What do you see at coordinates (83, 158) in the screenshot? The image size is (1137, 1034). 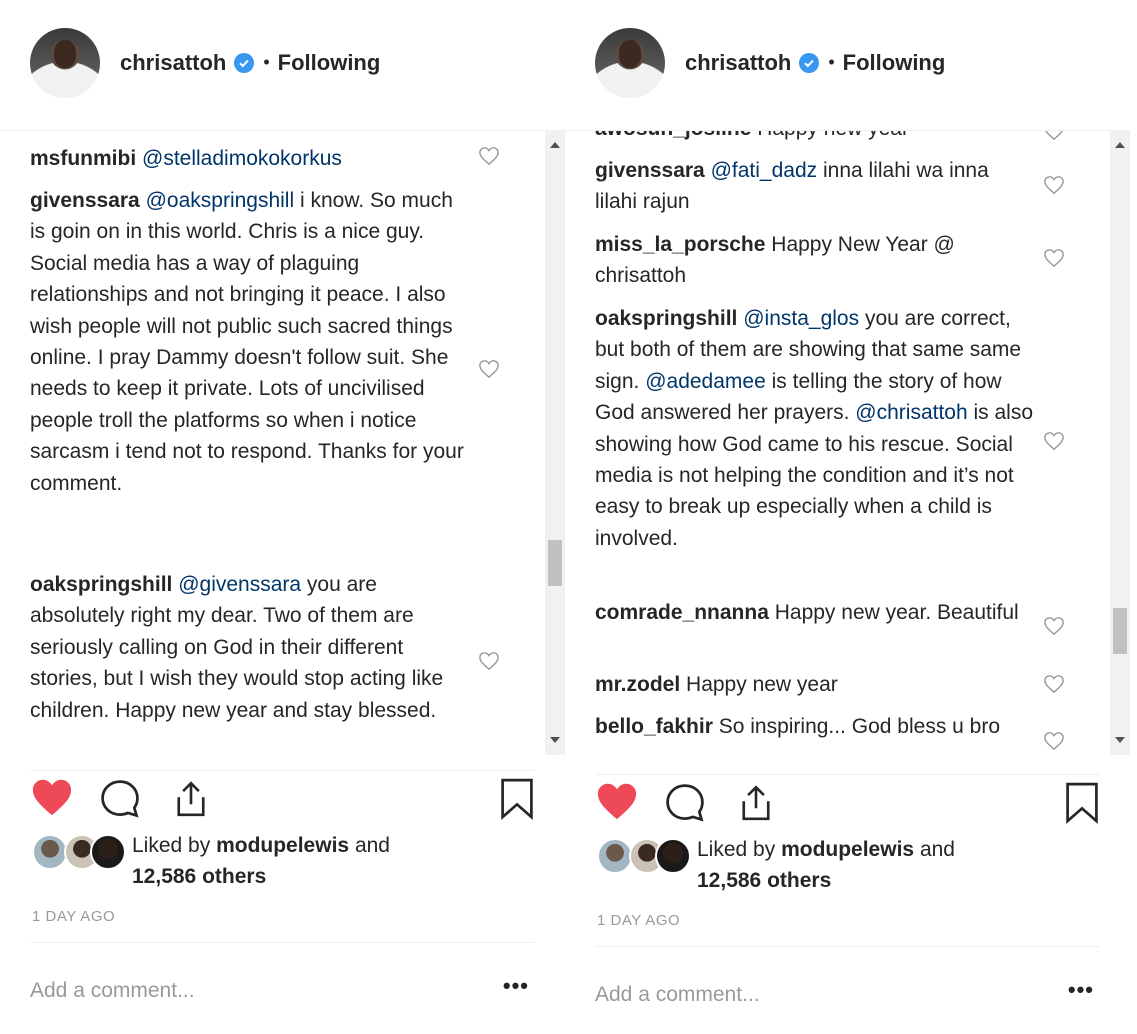 I see `comment-username: msfunmibi` at bounding box center [83, 158].